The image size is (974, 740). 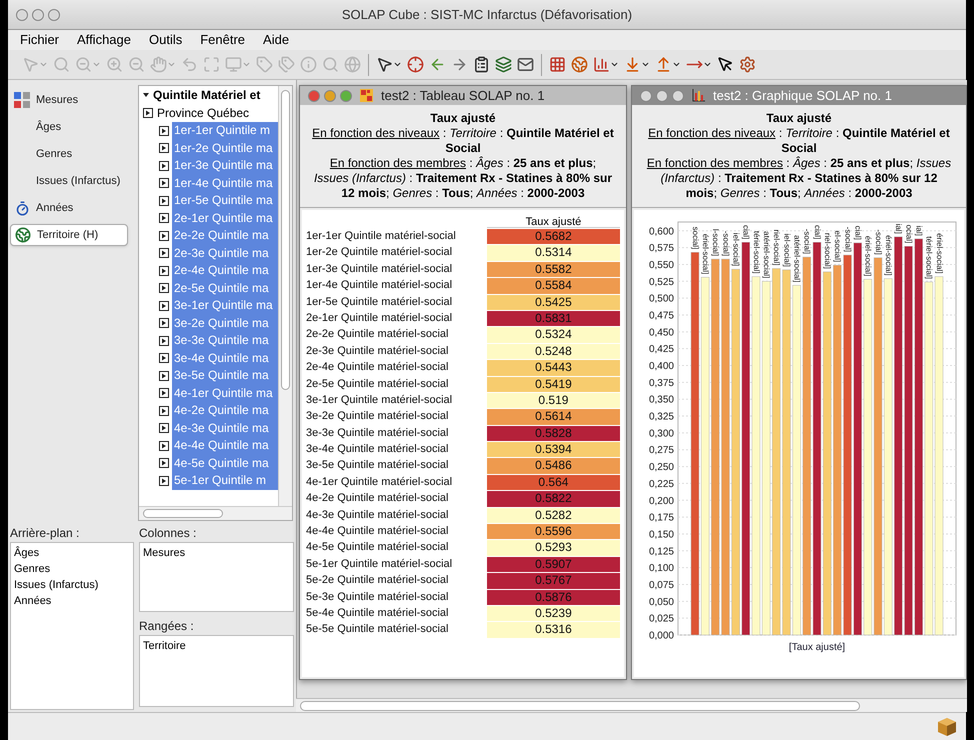 I want to click on dimension-item: Âges, so click(x=69, y=127).